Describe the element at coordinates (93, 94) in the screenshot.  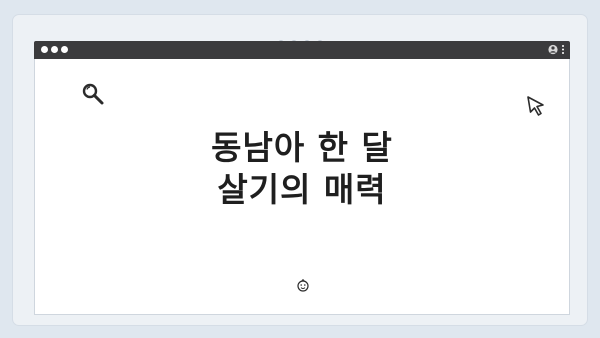
I see `search-icon` at that location.